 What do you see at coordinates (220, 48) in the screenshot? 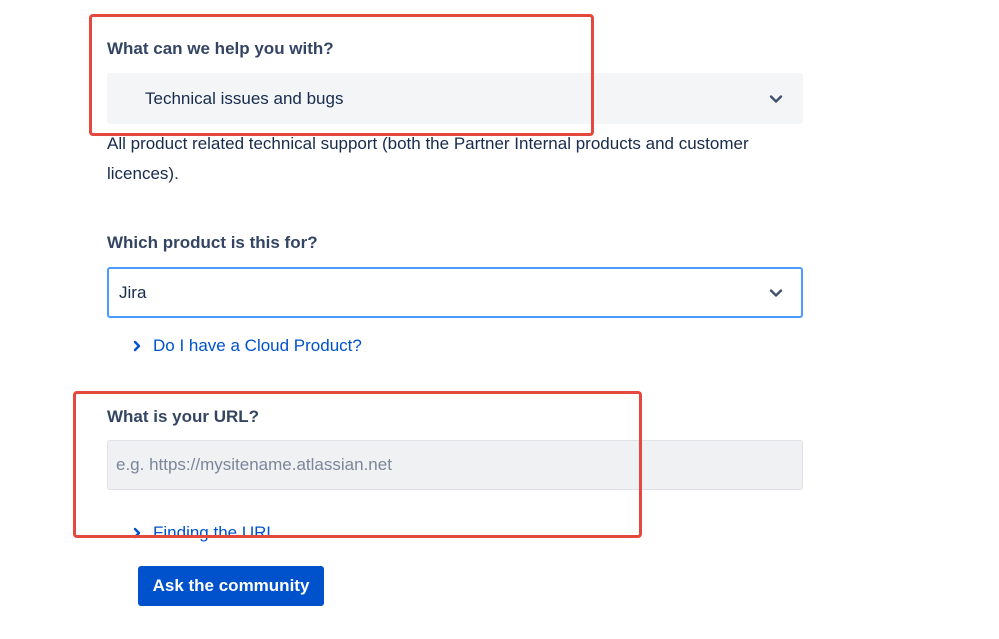
I see `help-topic-label: What can we help you with?` at bounding box center [220, 48].